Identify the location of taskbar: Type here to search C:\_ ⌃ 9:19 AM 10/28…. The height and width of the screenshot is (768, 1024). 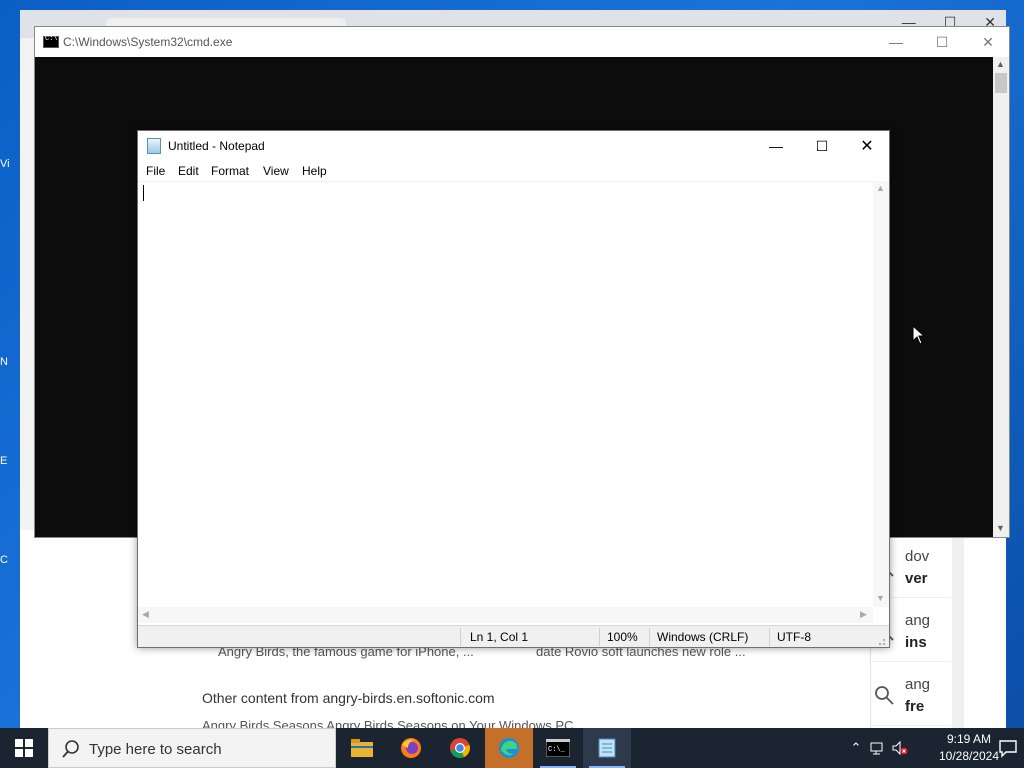
(512, 748).